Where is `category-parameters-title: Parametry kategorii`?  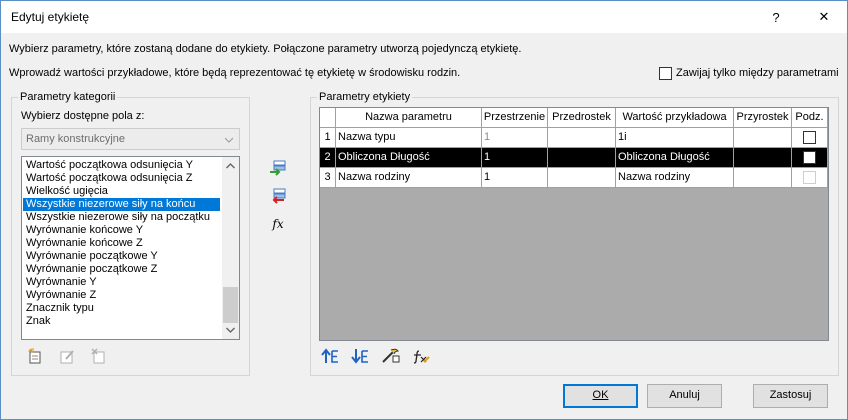 category-parameters-title: Parametry kategorii is located at coordinates (68, 97).